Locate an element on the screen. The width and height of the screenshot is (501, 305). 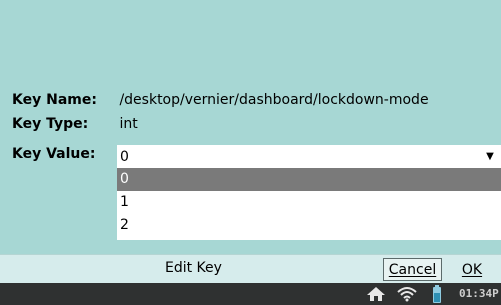
battery-icon is located at coordinates (437, 295).